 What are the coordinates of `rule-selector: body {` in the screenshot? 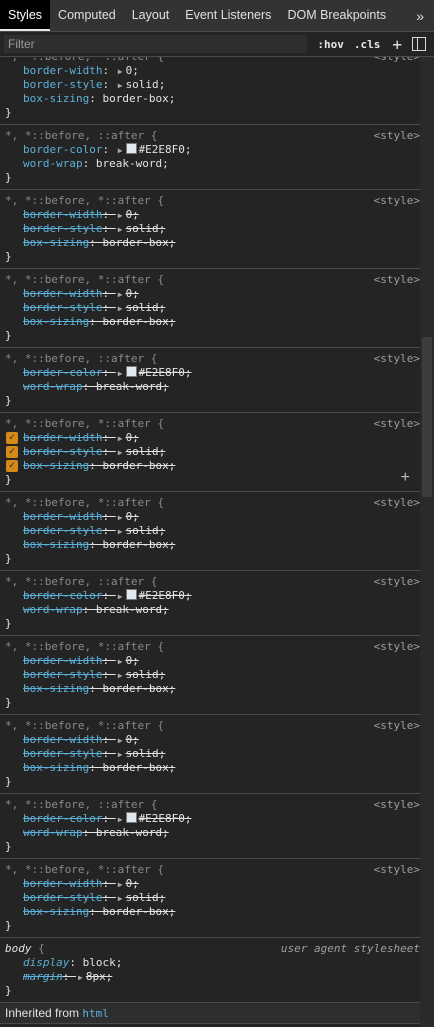 It's located at (25, 949).